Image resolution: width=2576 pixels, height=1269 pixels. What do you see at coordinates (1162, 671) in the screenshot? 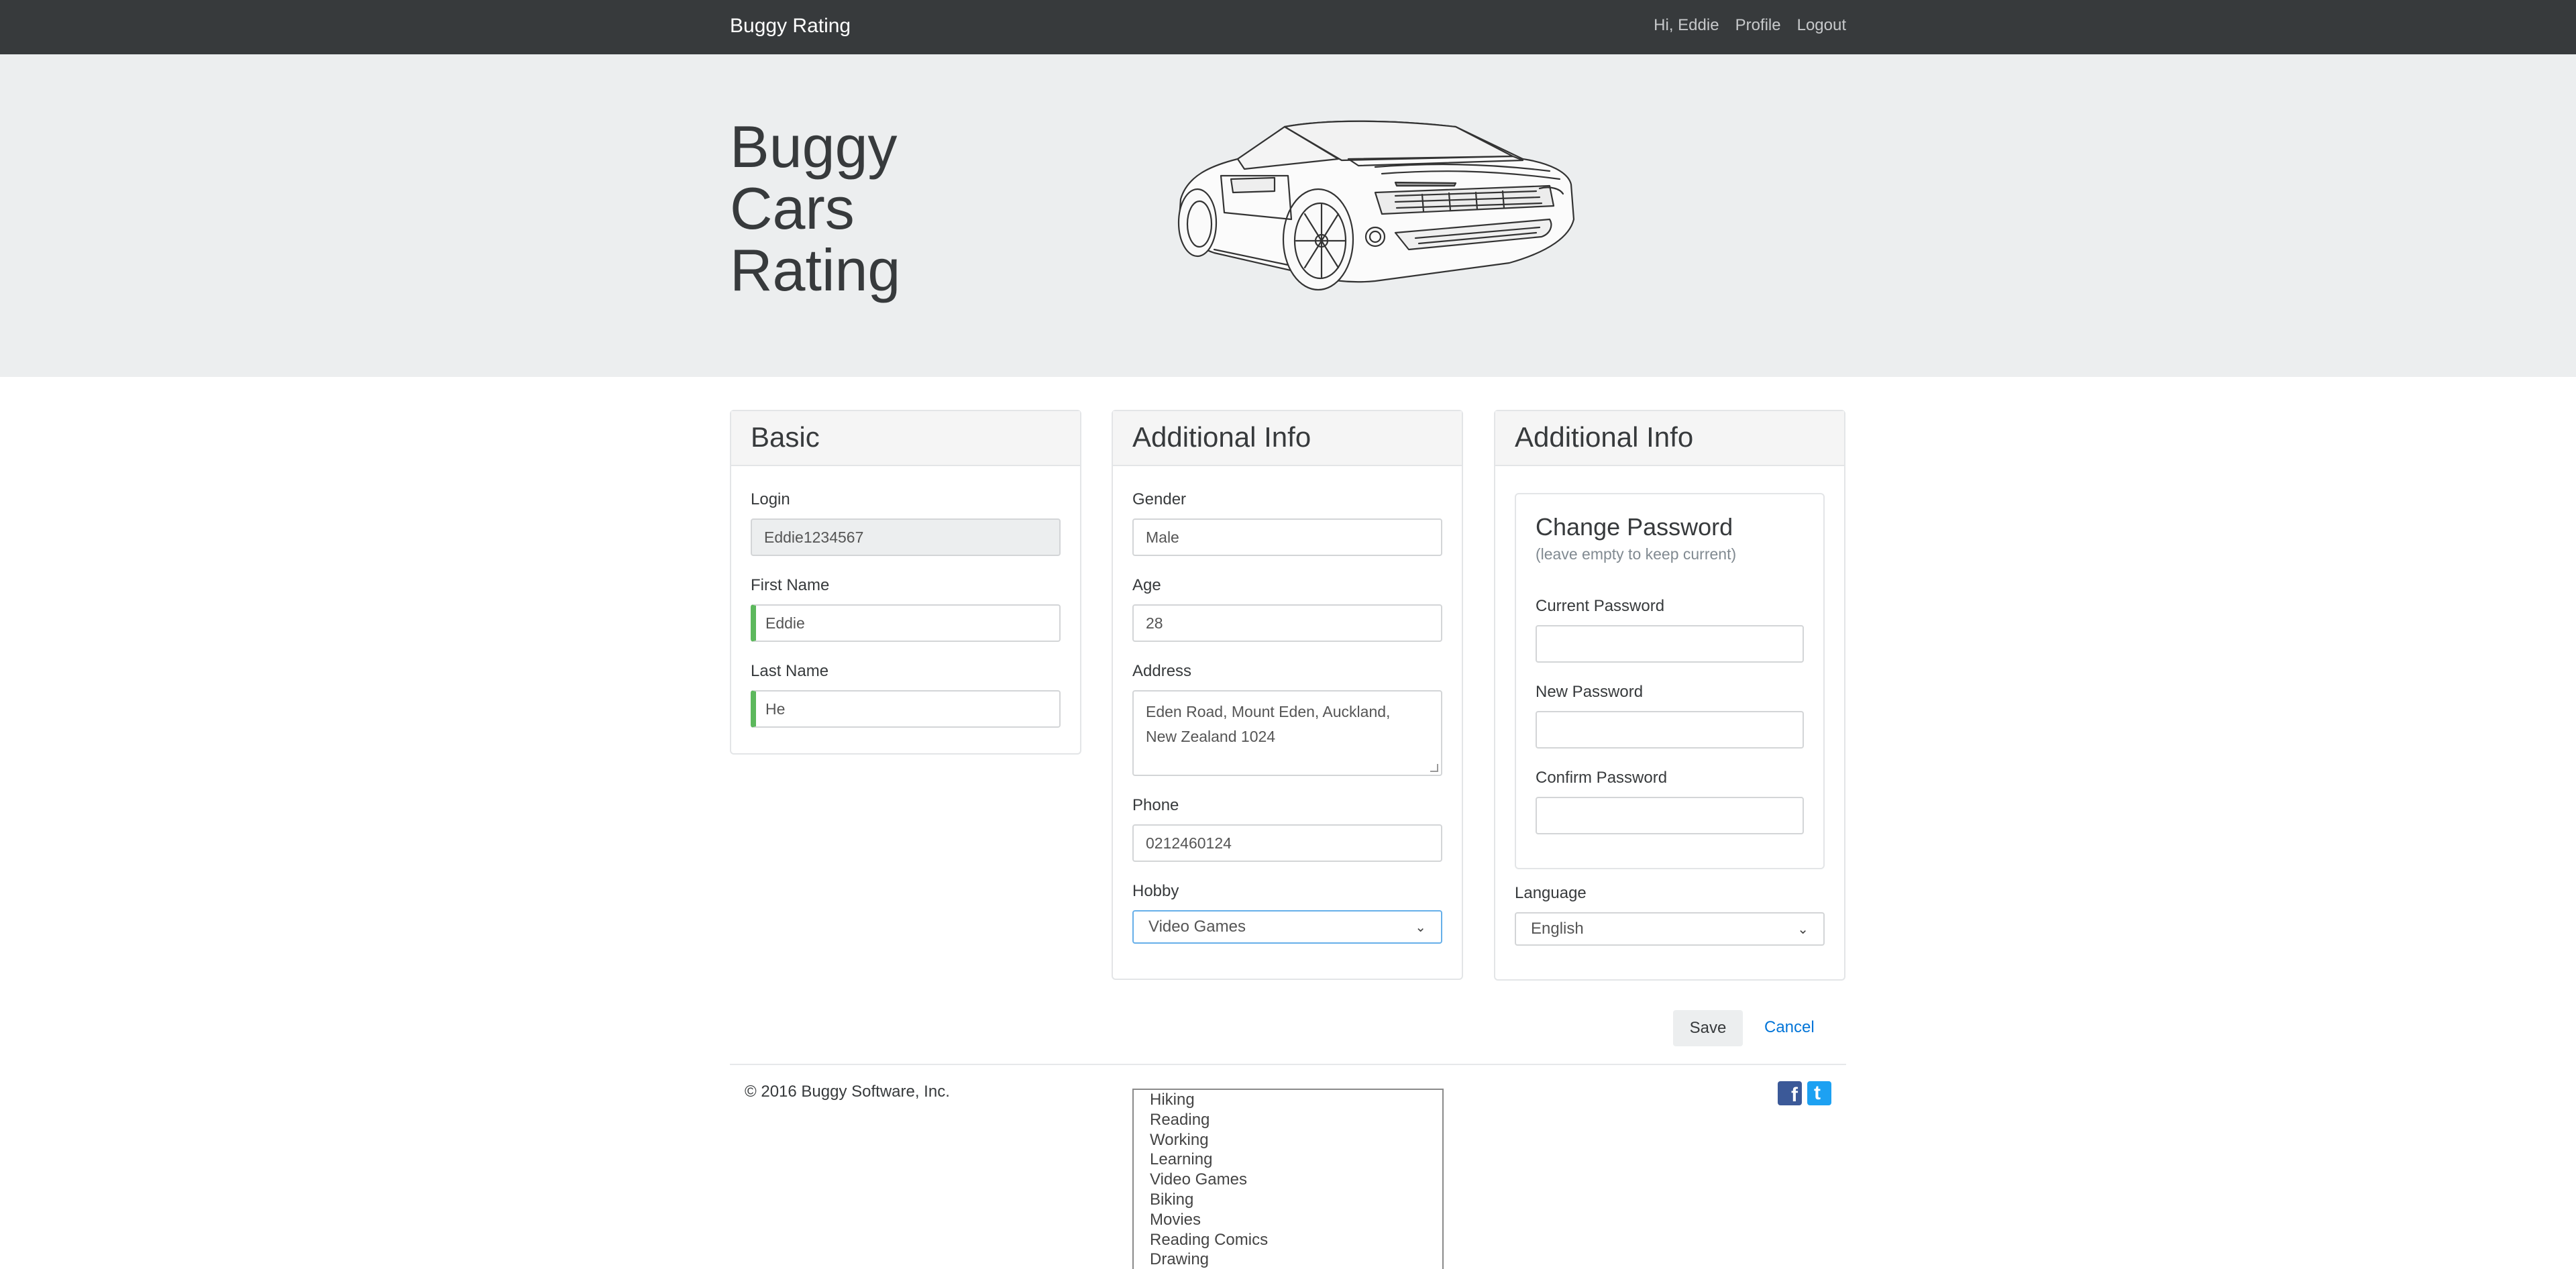
I see `address-label: Address` at bounding box center [1162, 671].